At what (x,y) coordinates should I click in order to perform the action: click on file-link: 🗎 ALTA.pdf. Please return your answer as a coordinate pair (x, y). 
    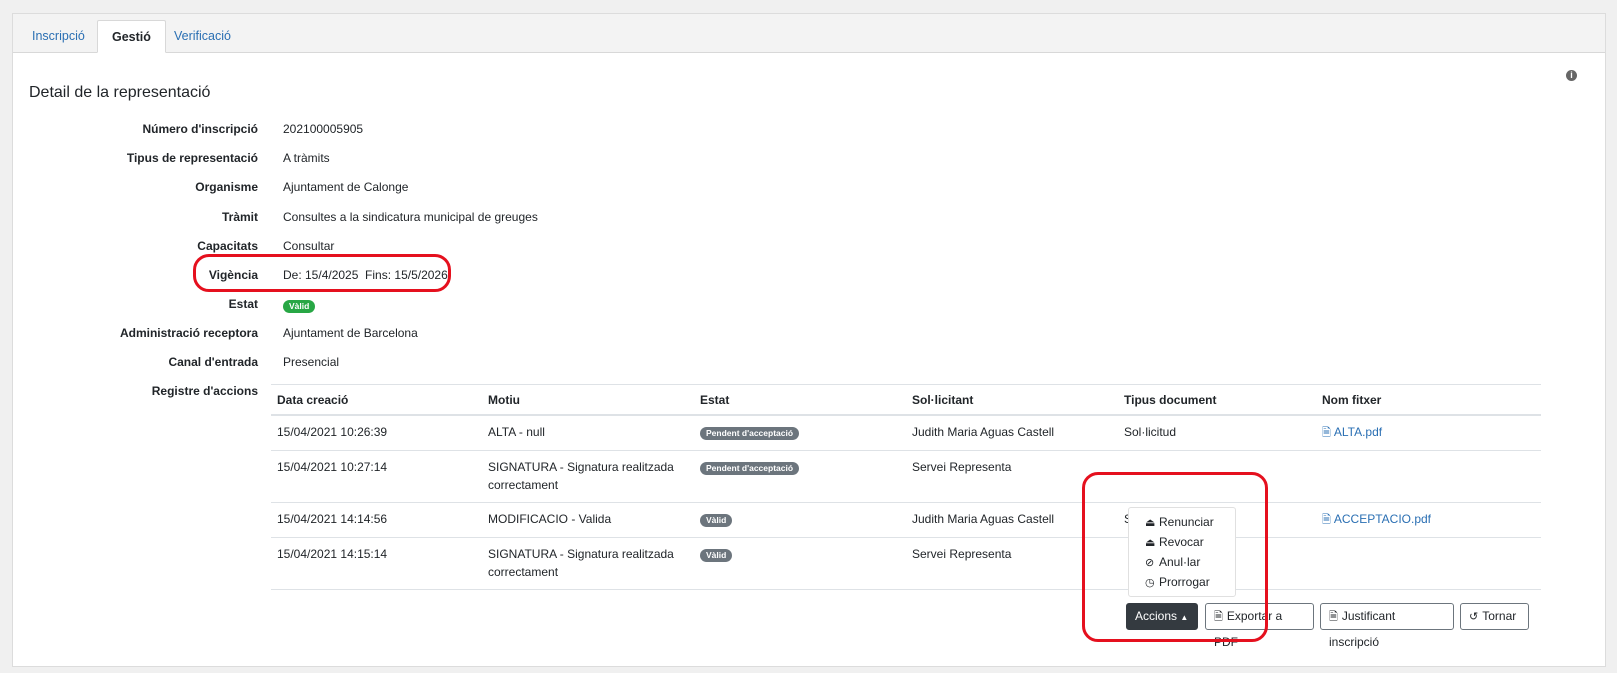
    Looking at the image, I should click on (1352, 432).